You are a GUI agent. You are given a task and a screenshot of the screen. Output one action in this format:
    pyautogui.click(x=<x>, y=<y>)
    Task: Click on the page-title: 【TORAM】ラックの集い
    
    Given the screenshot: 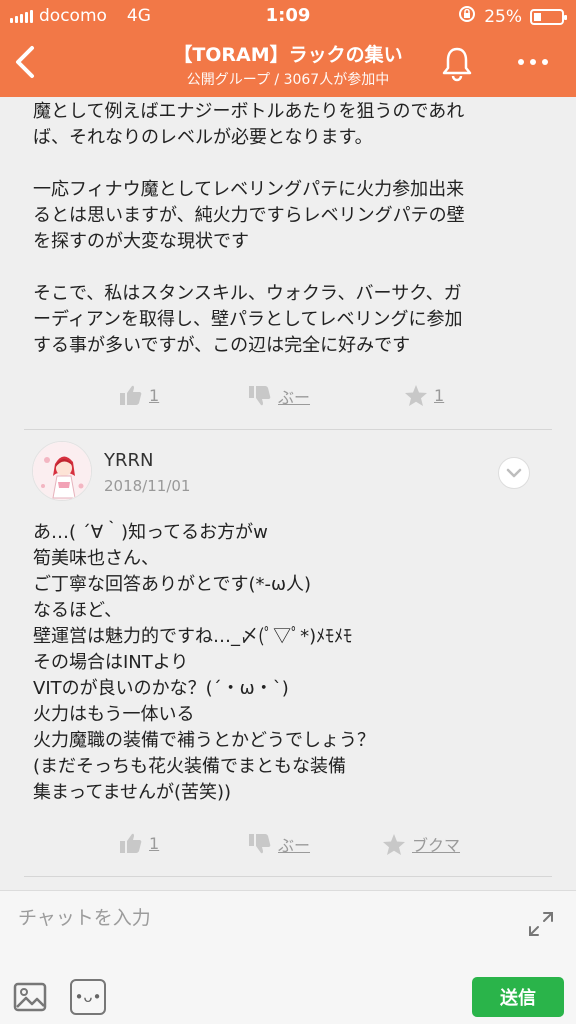 What is the action you would take?
    pyautogui.click(x=288, y=55)
    